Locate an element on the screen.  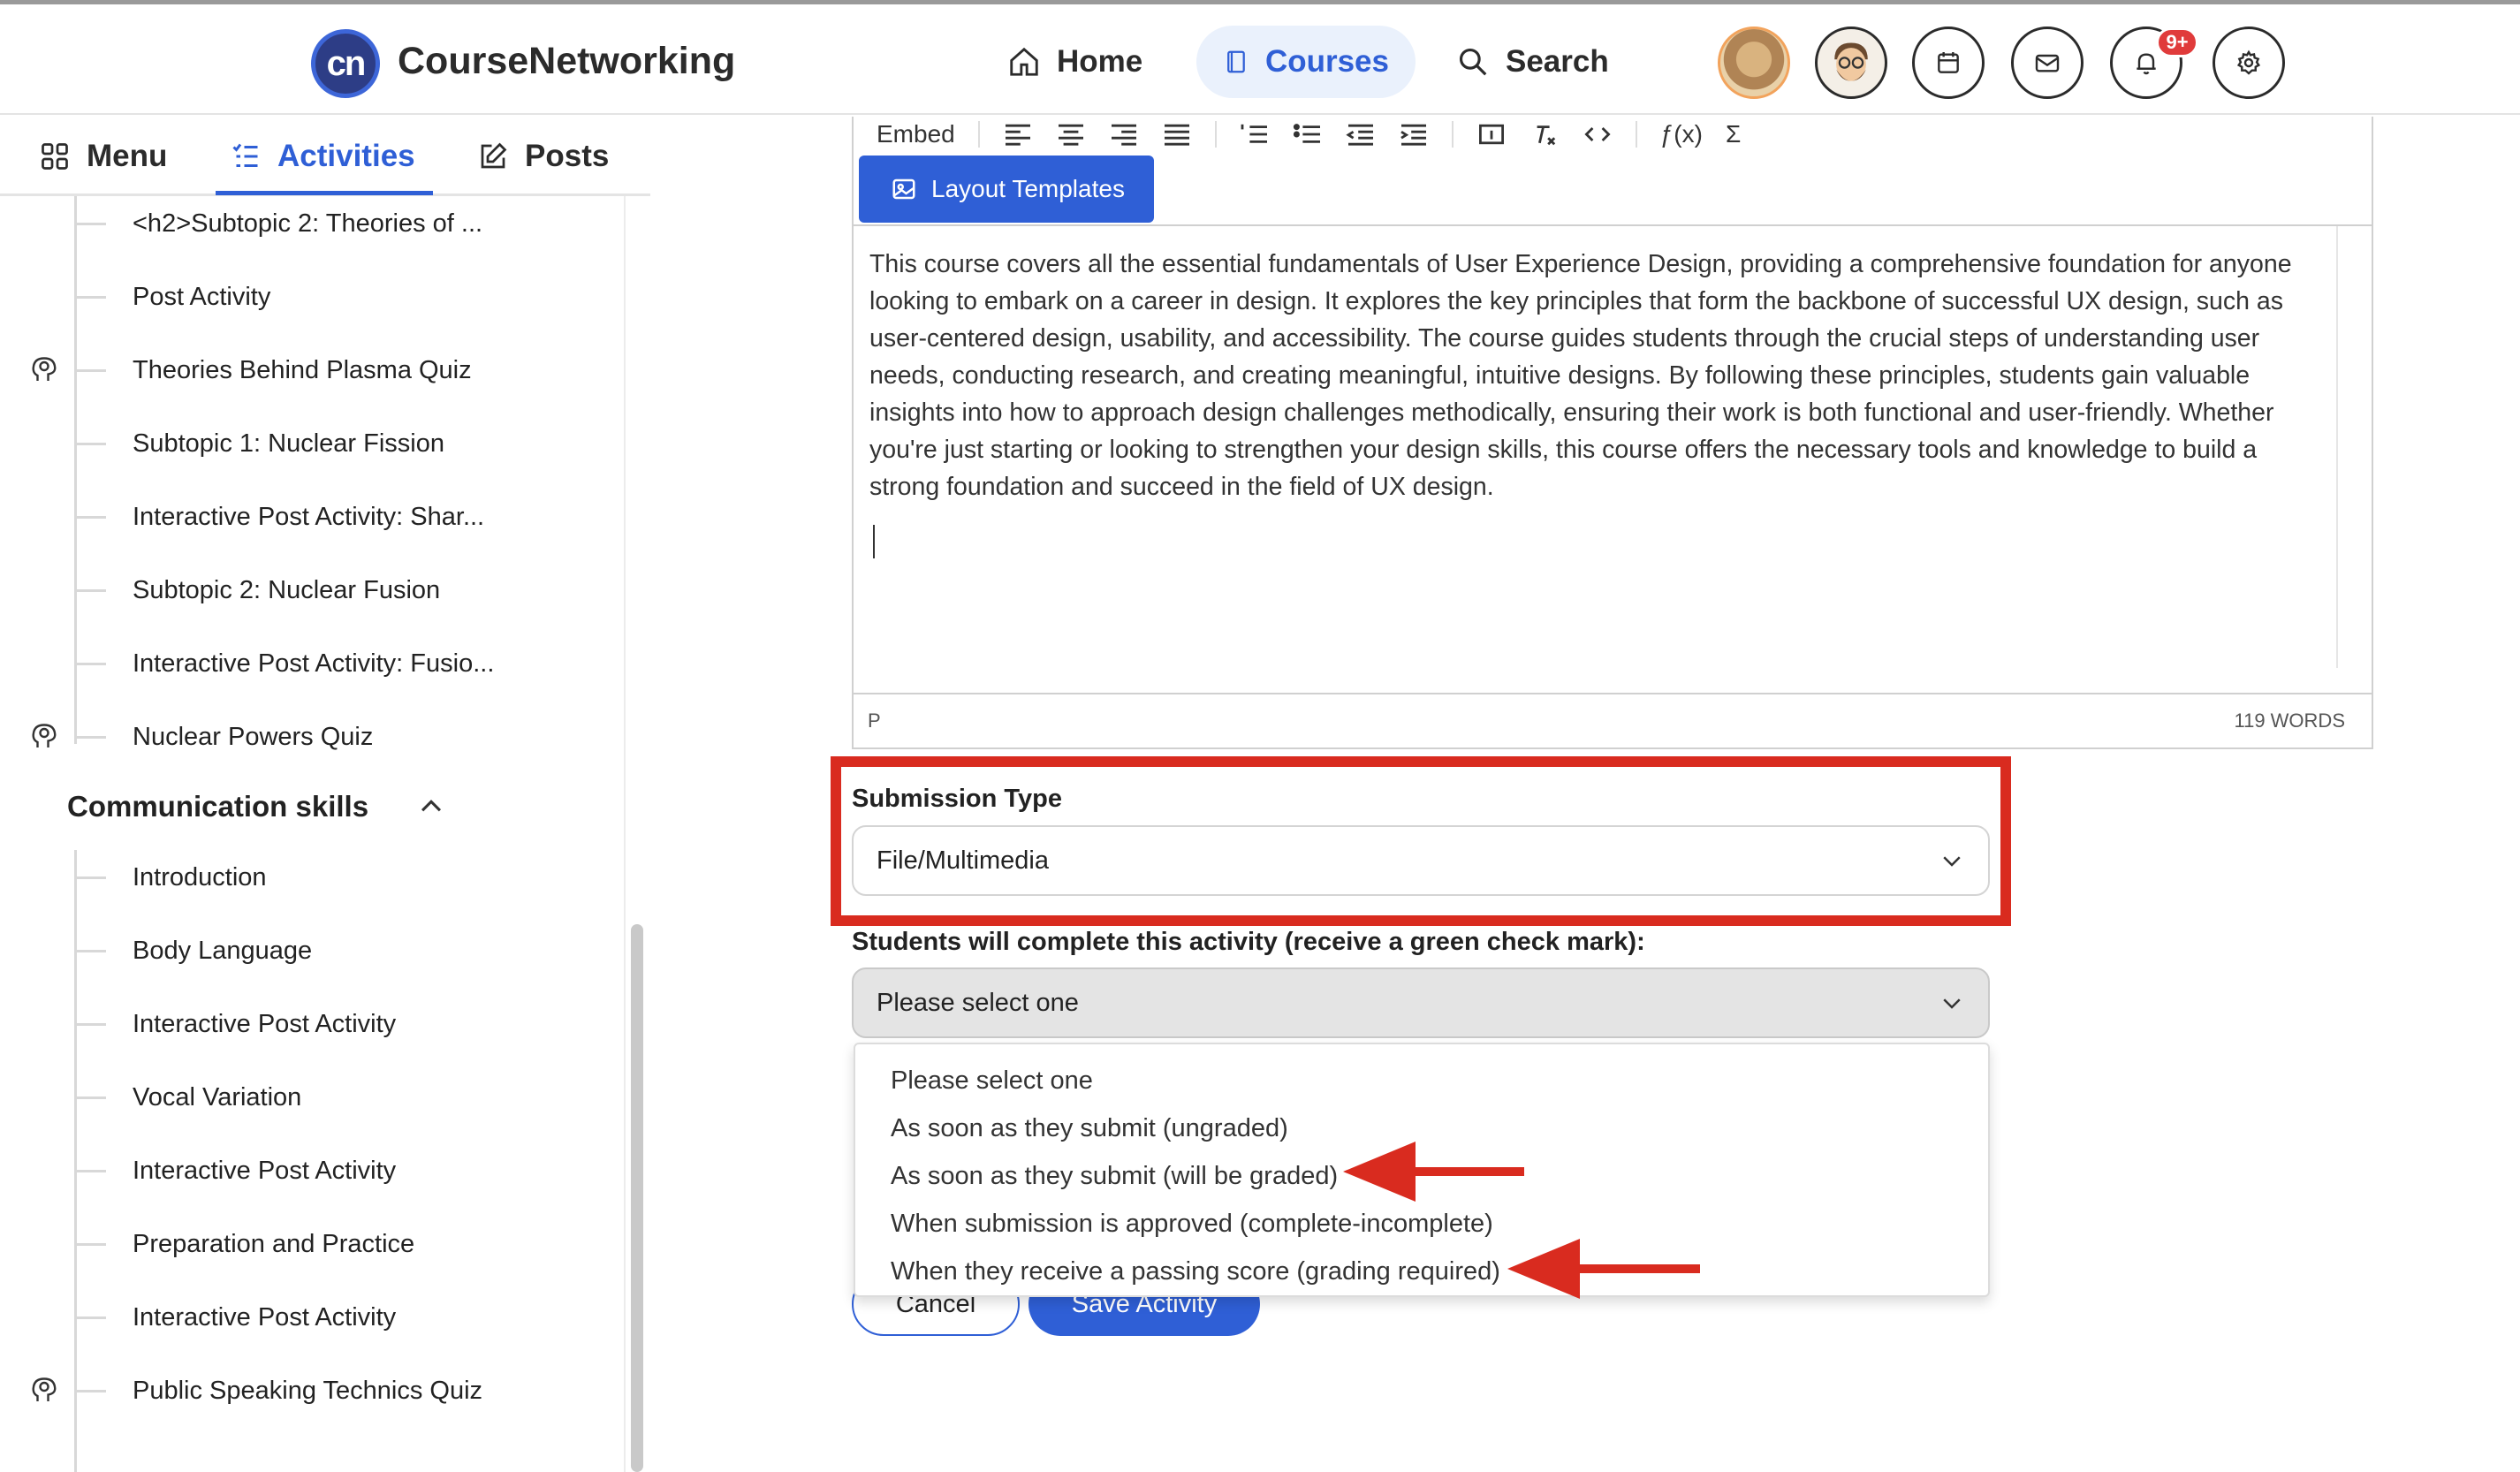
sidebar-item: Body Language is located at coordinates (193, 951).